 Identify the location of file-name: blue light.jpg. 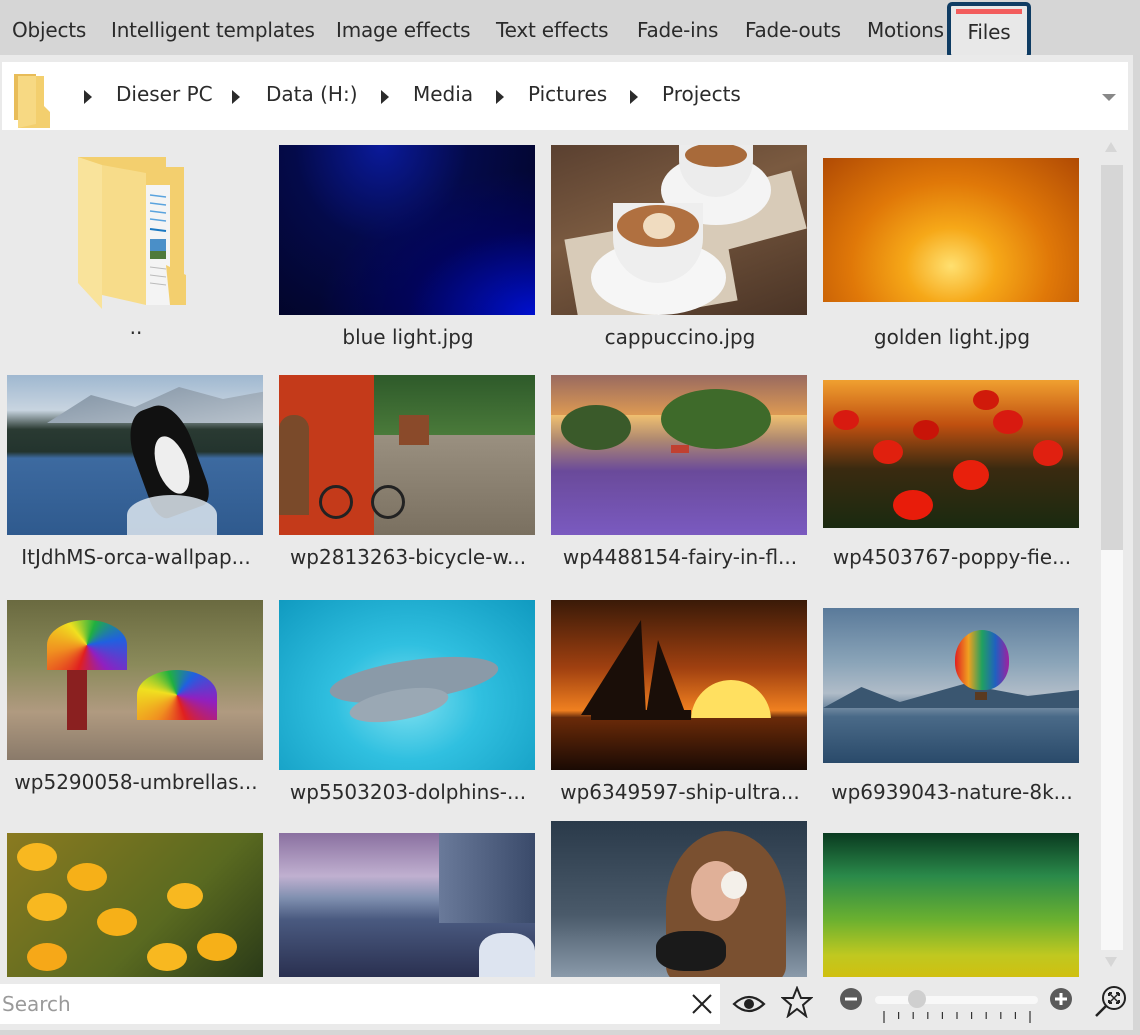
(408, 337).